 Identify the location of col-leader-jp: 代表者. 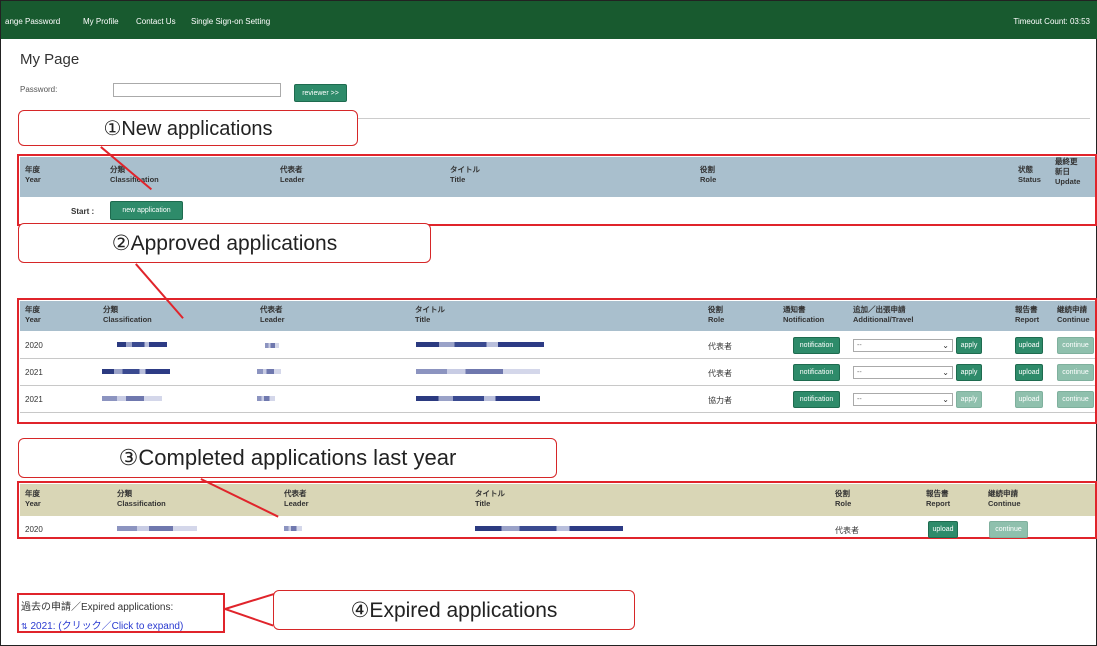
(291, 169).